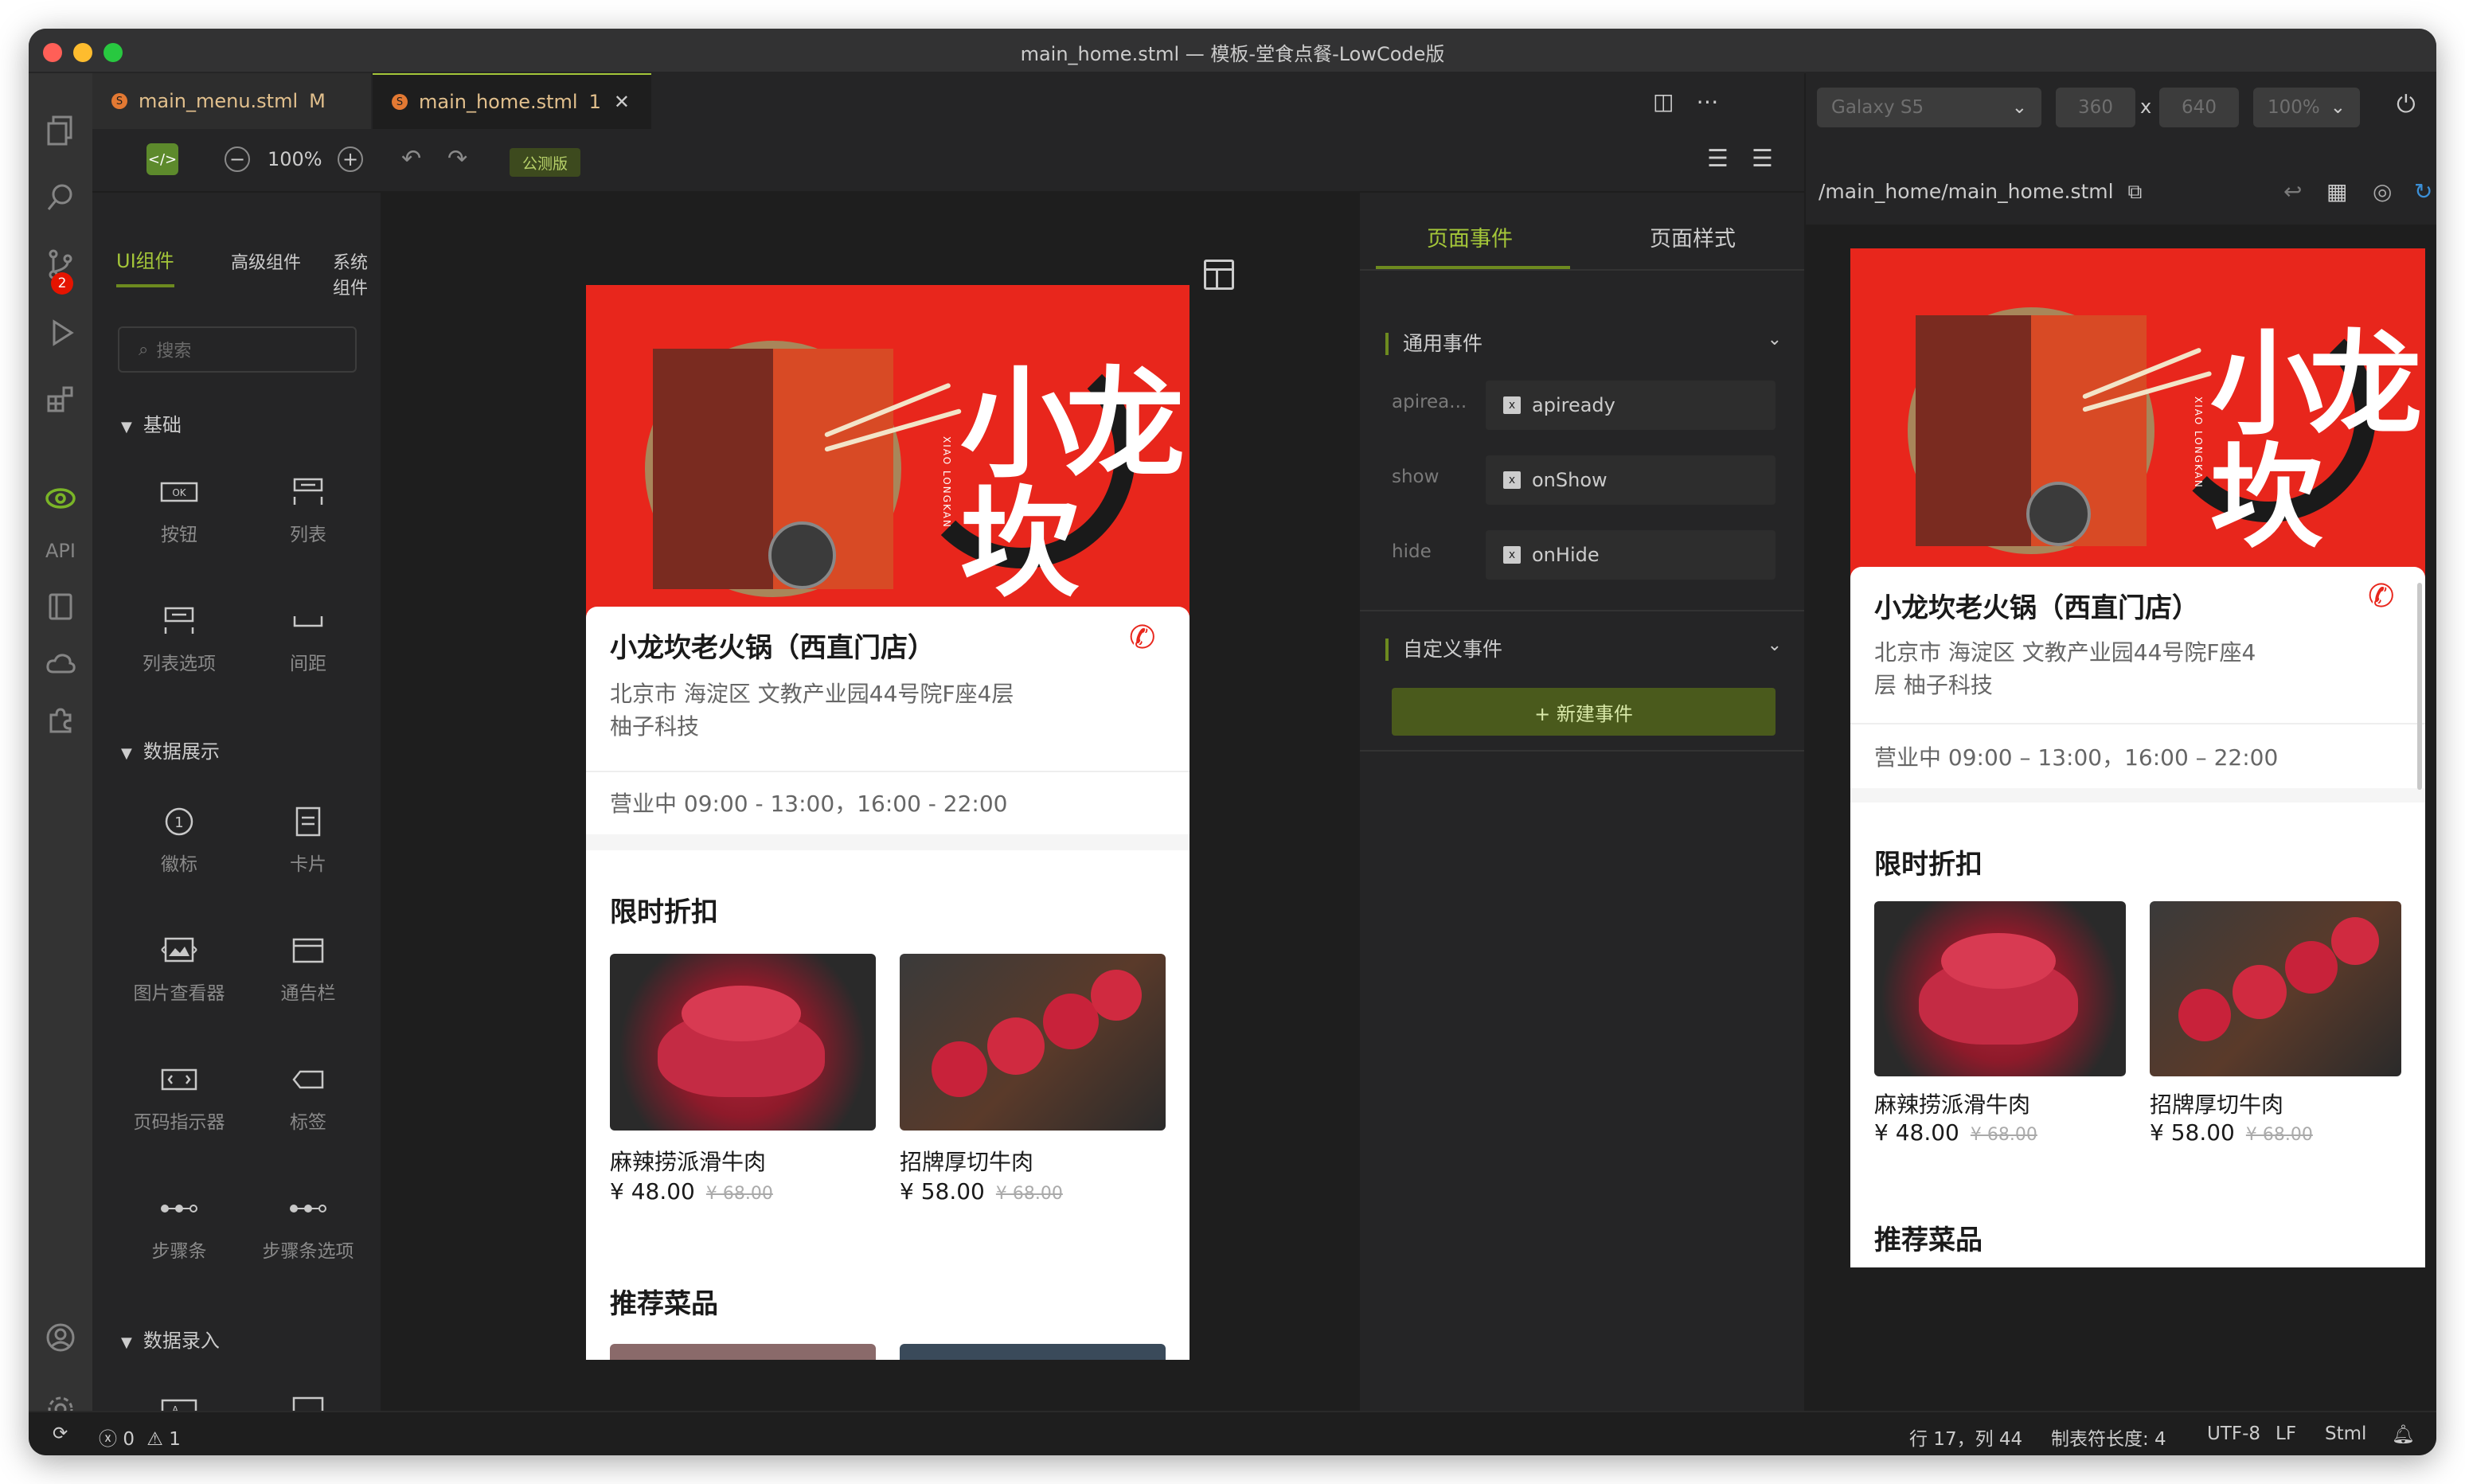 The image size is (2465, 1484). I want to click on sync-icon: ⟳, so click(60, 1433).